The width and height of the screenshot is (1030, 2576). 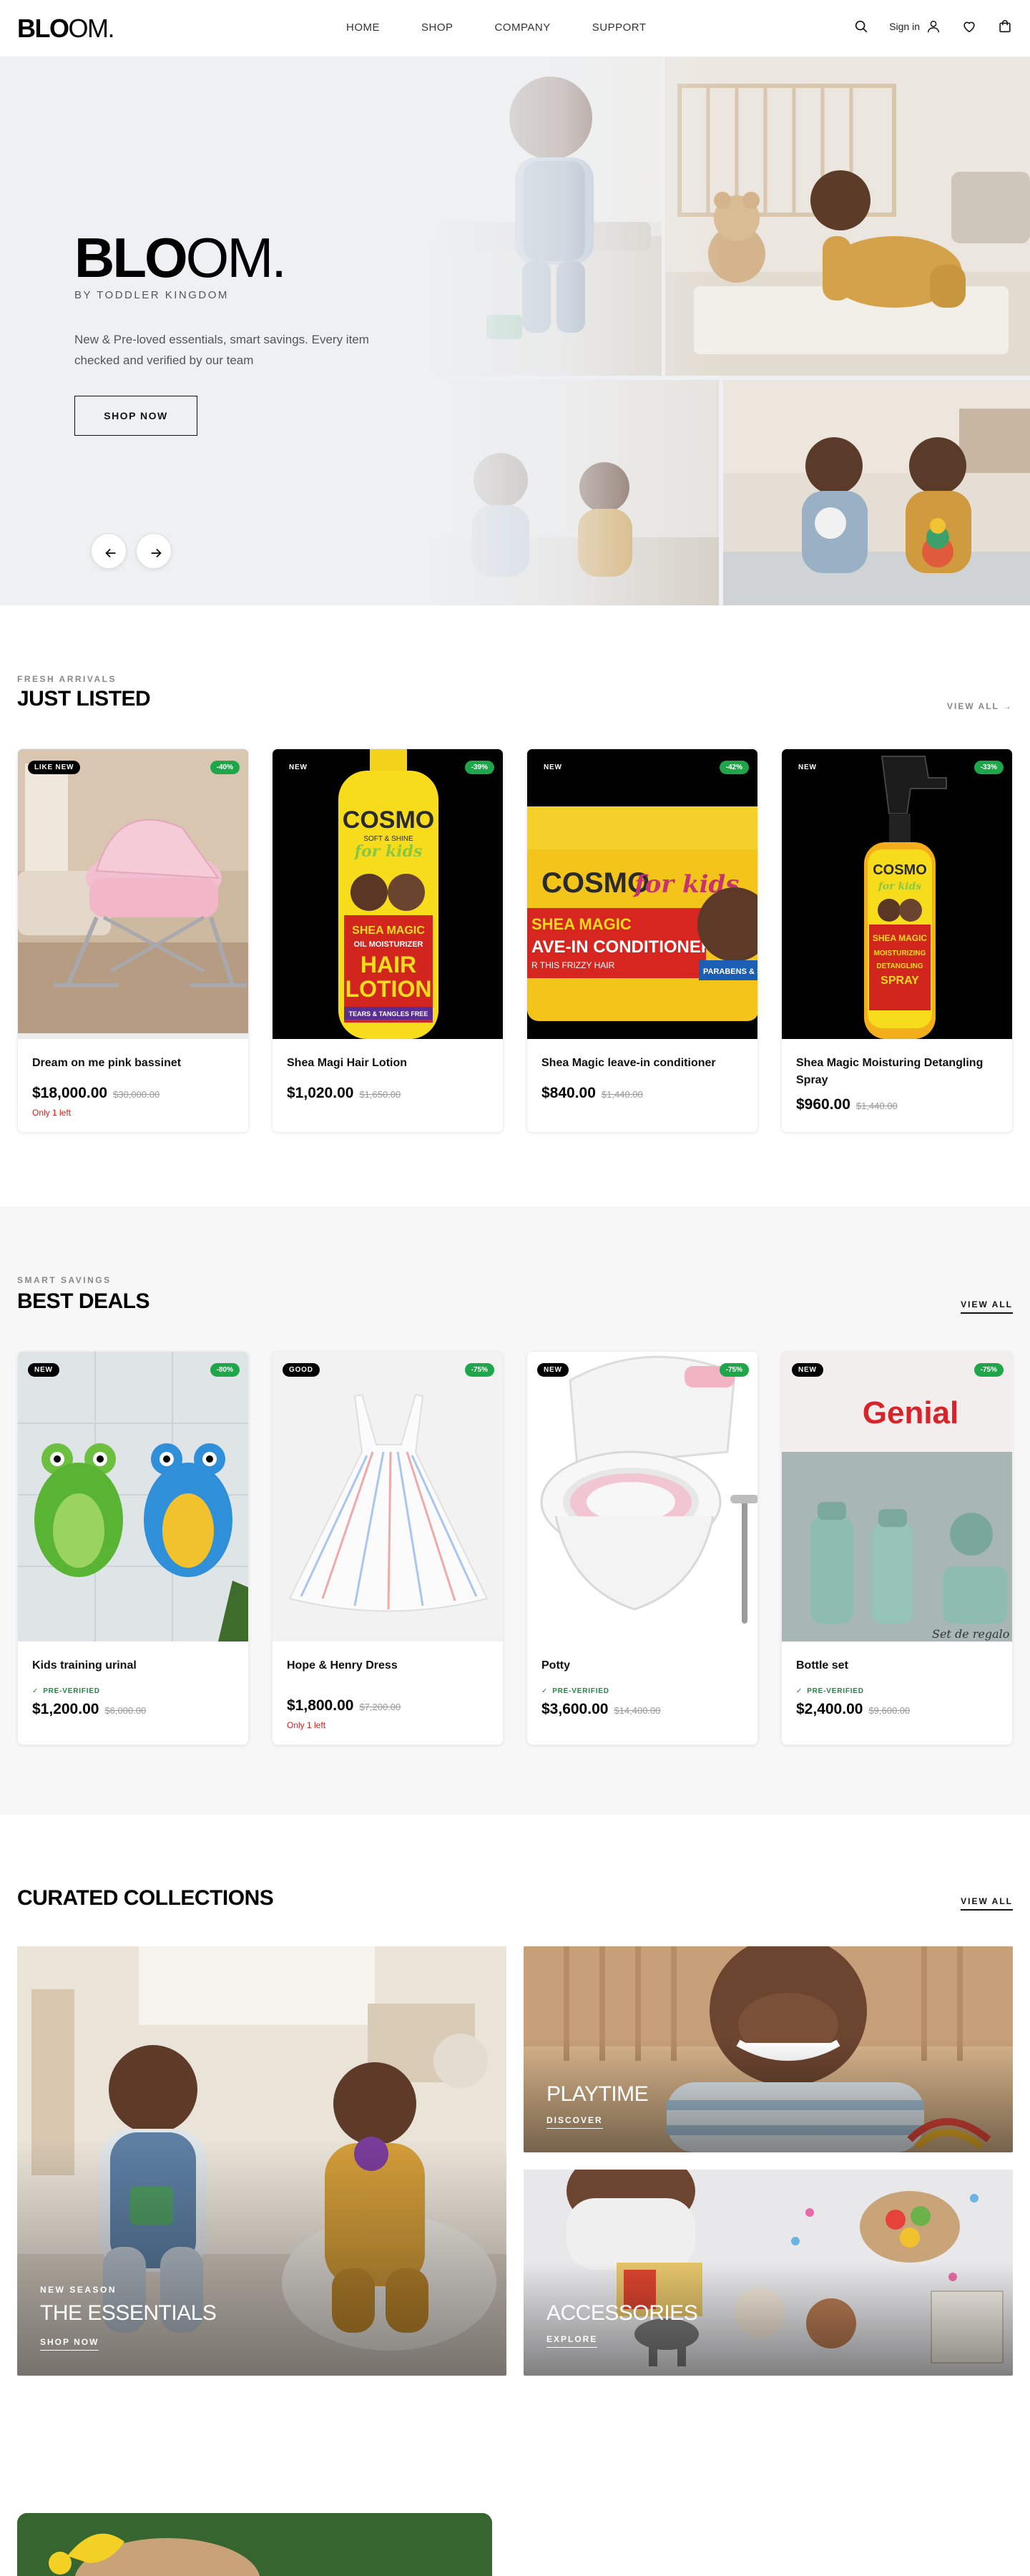 What do you see at coordinates (899, 966) in the screenshot?
I see `svg-text: DETANGLING` at bounding box center [899, 966].